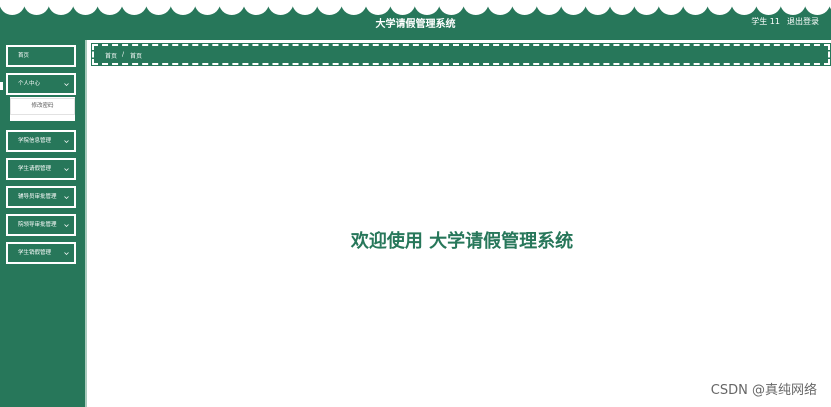 Image resolution: width=831 pixels, height=407 pixels. What do you see at coordinates (86, 223) in the screenshot?
I see `sidebar-divider` at bounding box center [86, 223].